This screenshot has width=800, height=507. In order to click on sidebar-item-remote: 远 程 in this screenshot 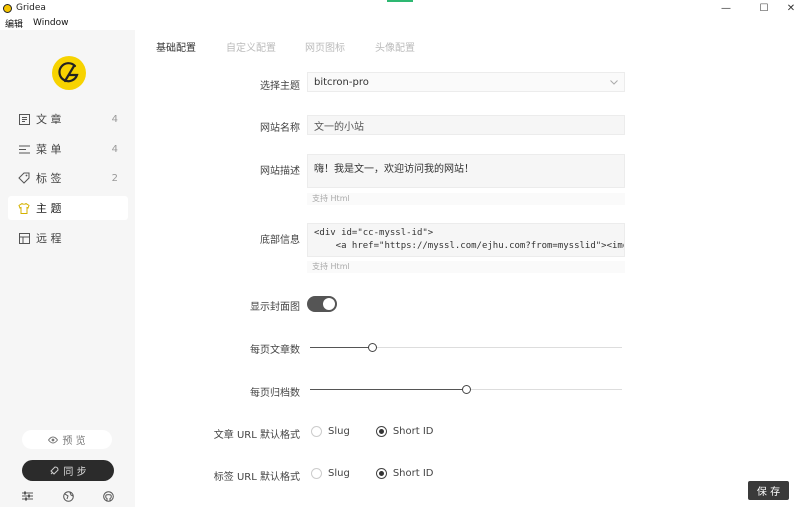, I will do `click(68, 238)`.